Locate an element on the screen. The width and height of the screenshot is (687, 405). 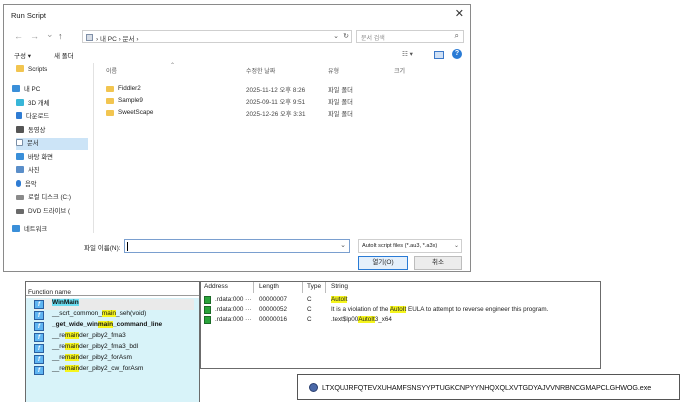
filename-label: 파일 이름(N): is located at coordinates (102, 248).